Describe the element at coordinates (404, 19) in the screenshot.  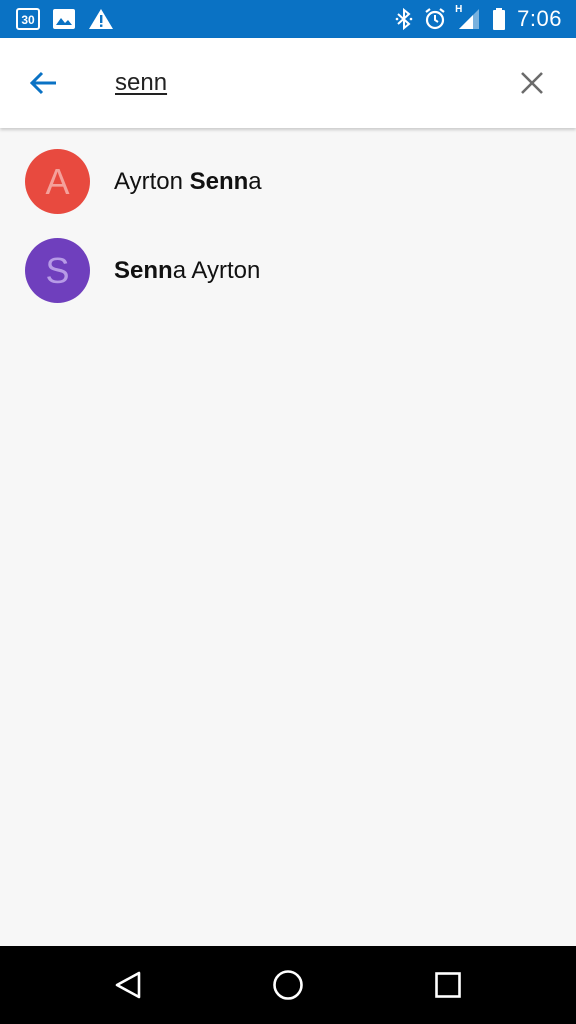
I see `bluetooth-icon` at that location.